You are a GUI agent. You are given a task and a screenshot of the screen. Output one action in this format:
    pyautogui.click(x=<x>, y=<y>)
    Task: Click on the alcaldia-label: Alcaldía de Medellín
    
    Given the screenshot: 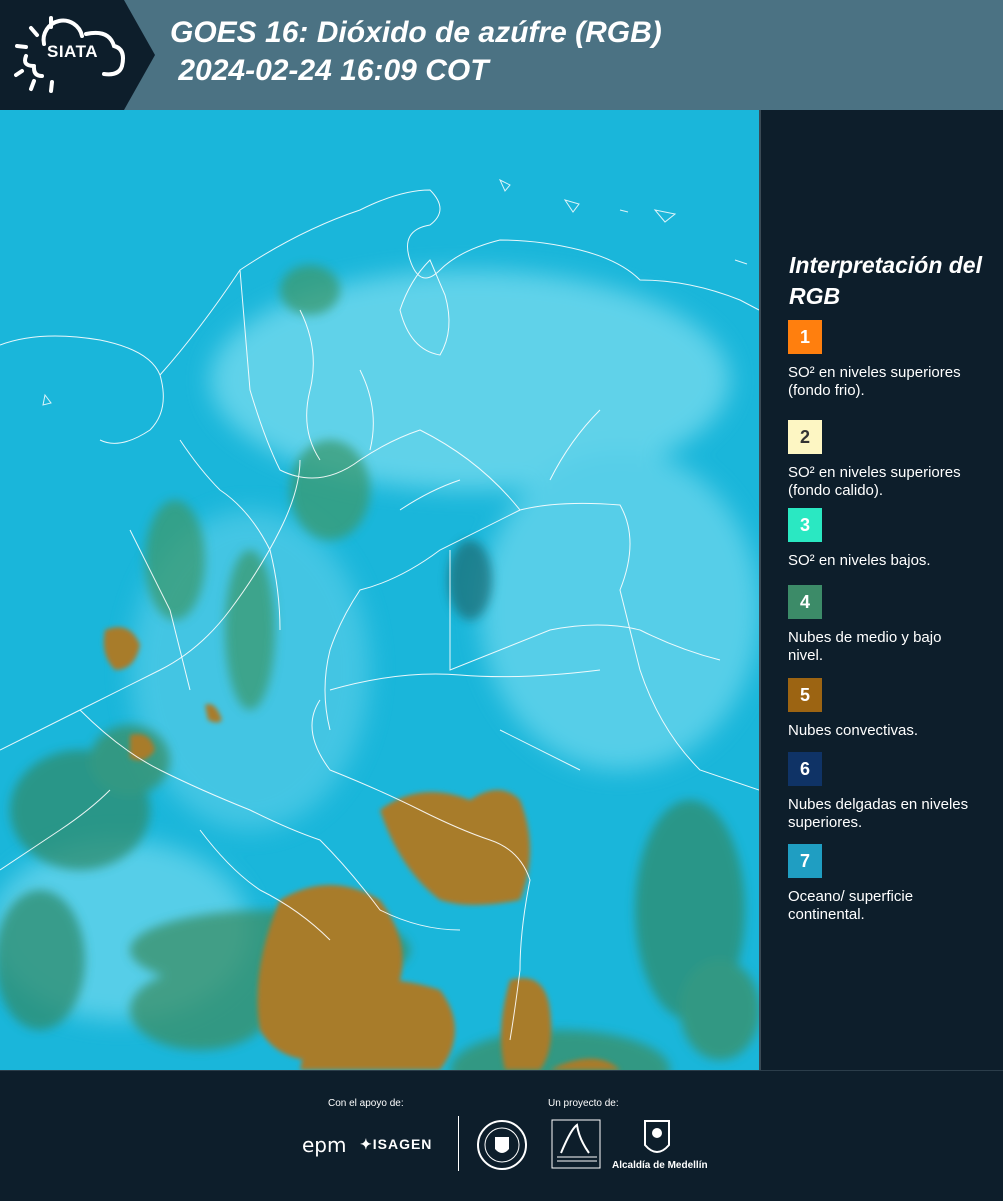 What is the action you would take?
    pyautogui.click(x=660, y=1165)
    